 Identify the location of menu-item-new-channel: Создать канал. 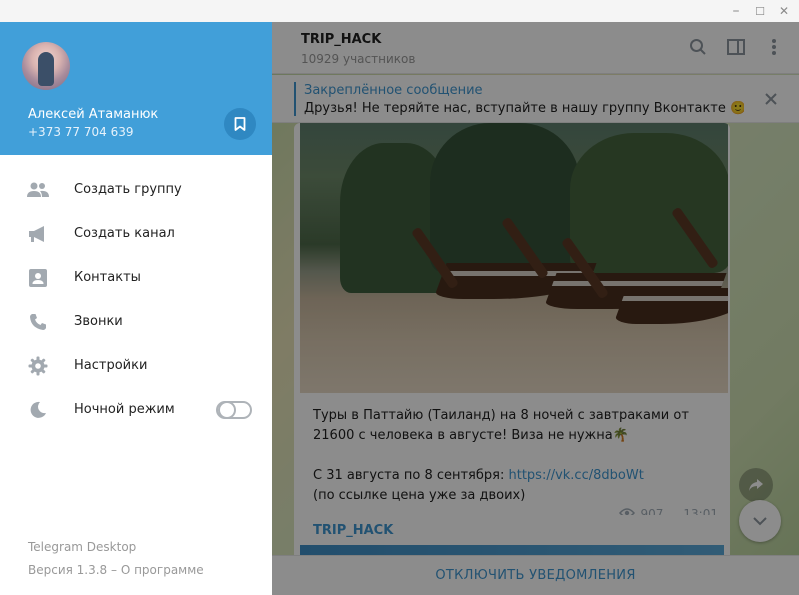
(136, 234).